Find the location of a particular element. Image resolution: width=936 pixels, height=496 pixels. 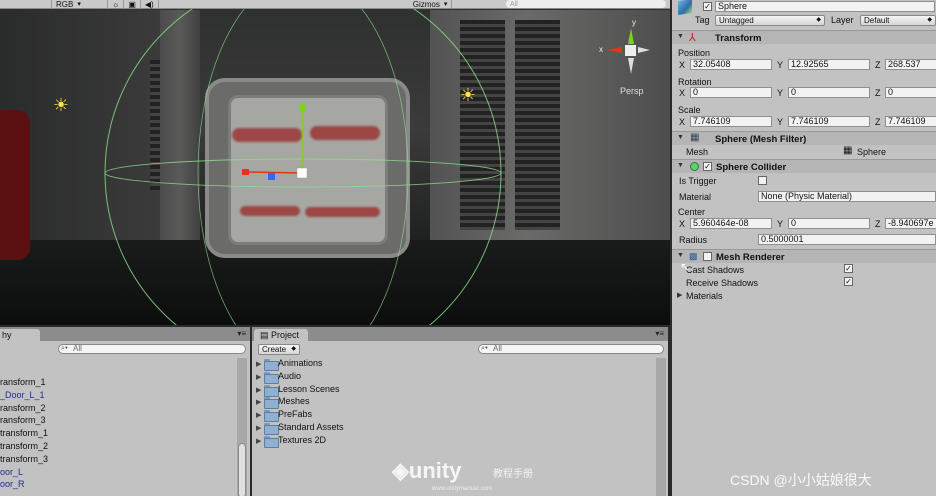

hierarchy-search-input: All is located at coordinates (152, 349).